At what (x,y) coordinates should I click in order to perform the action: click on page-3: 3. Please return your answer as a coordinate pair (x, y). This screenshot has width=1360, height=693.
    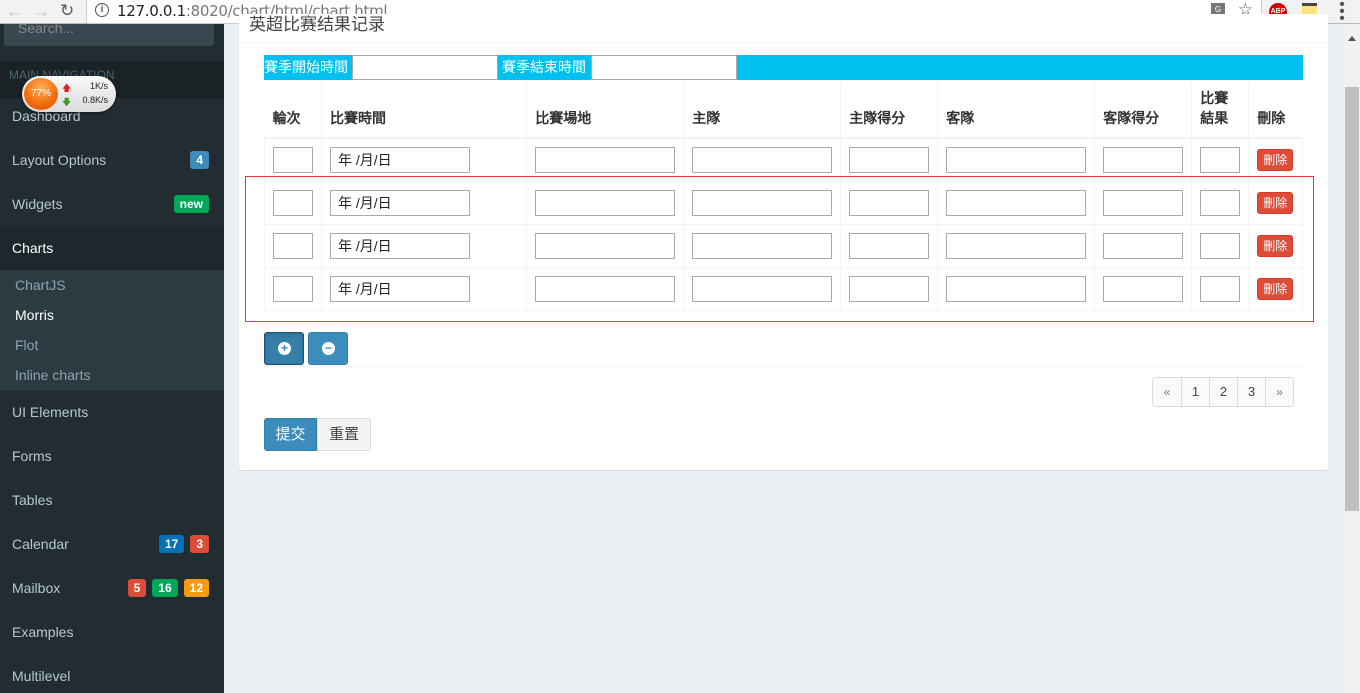
    Looking at the image, I should click on (1251, 392).